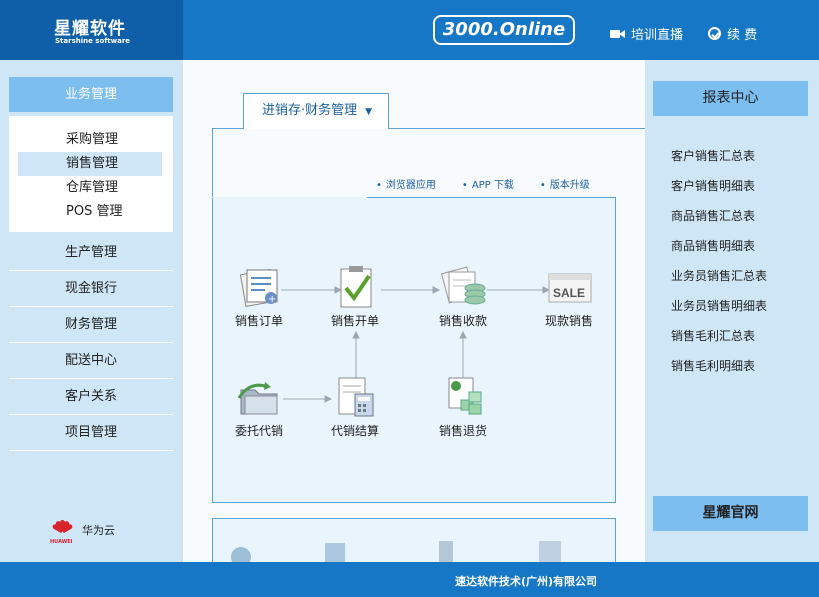 The width and height of the screenshot is (819, 597). Describe the element at coordinates (93, 41) in the screenshot. I see `logo-subtitle: Starshine software` at that location.